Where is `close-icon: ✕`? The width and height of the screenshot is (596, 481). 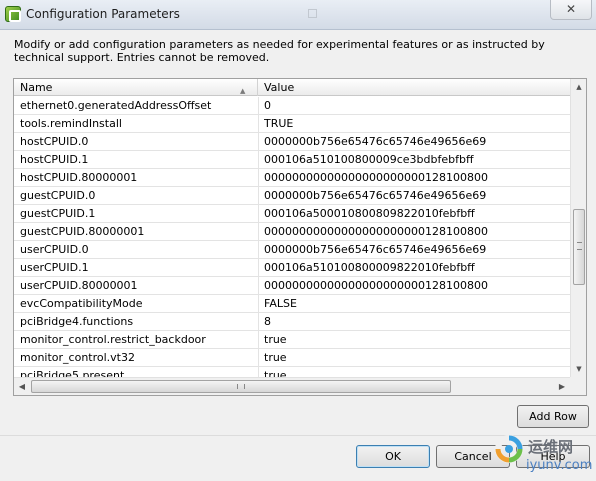 close-icon: ✕ is located at coordinates (571, 9).